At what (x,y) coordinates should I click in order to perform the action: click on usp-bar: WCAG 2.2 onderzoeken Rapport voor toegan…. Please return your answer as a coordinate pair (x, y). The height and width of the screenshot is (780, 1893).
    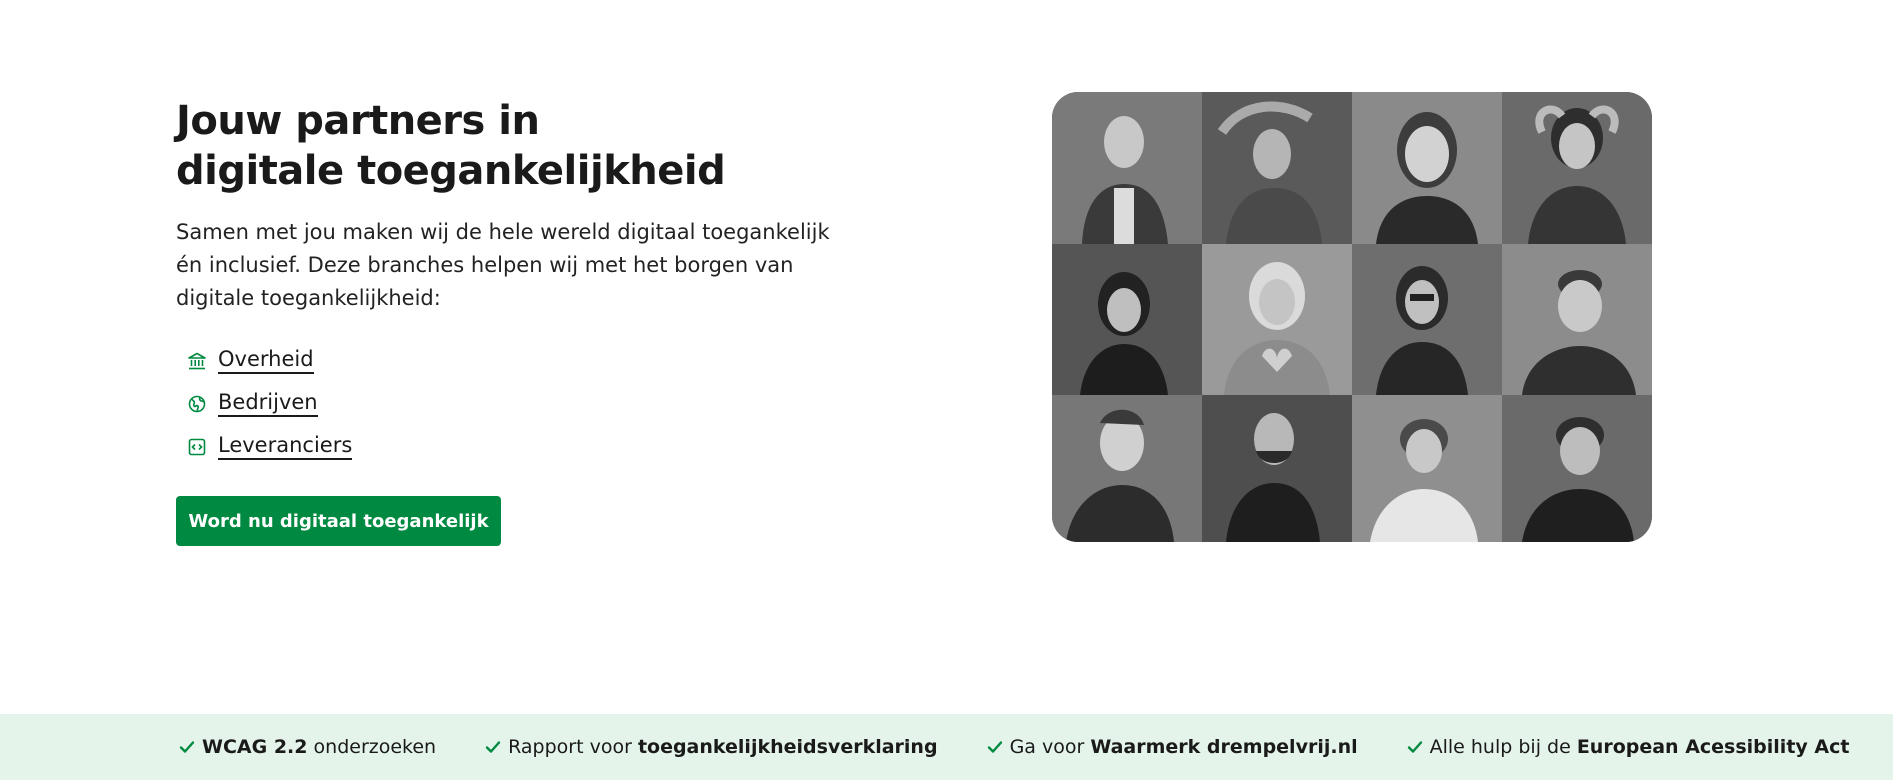
    Looking at the image, I should click on (946, 747).